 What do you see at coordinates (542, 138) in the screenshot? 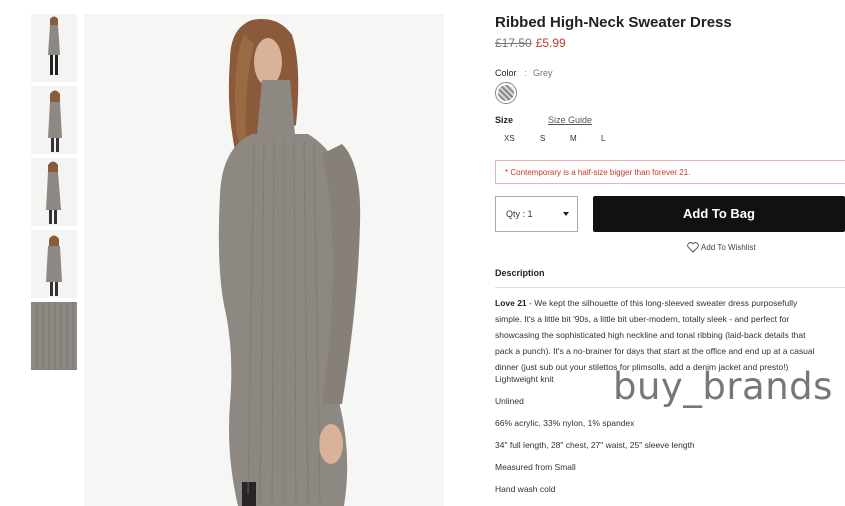
I see `size-option-s: S` at bounding box center [542, 138].